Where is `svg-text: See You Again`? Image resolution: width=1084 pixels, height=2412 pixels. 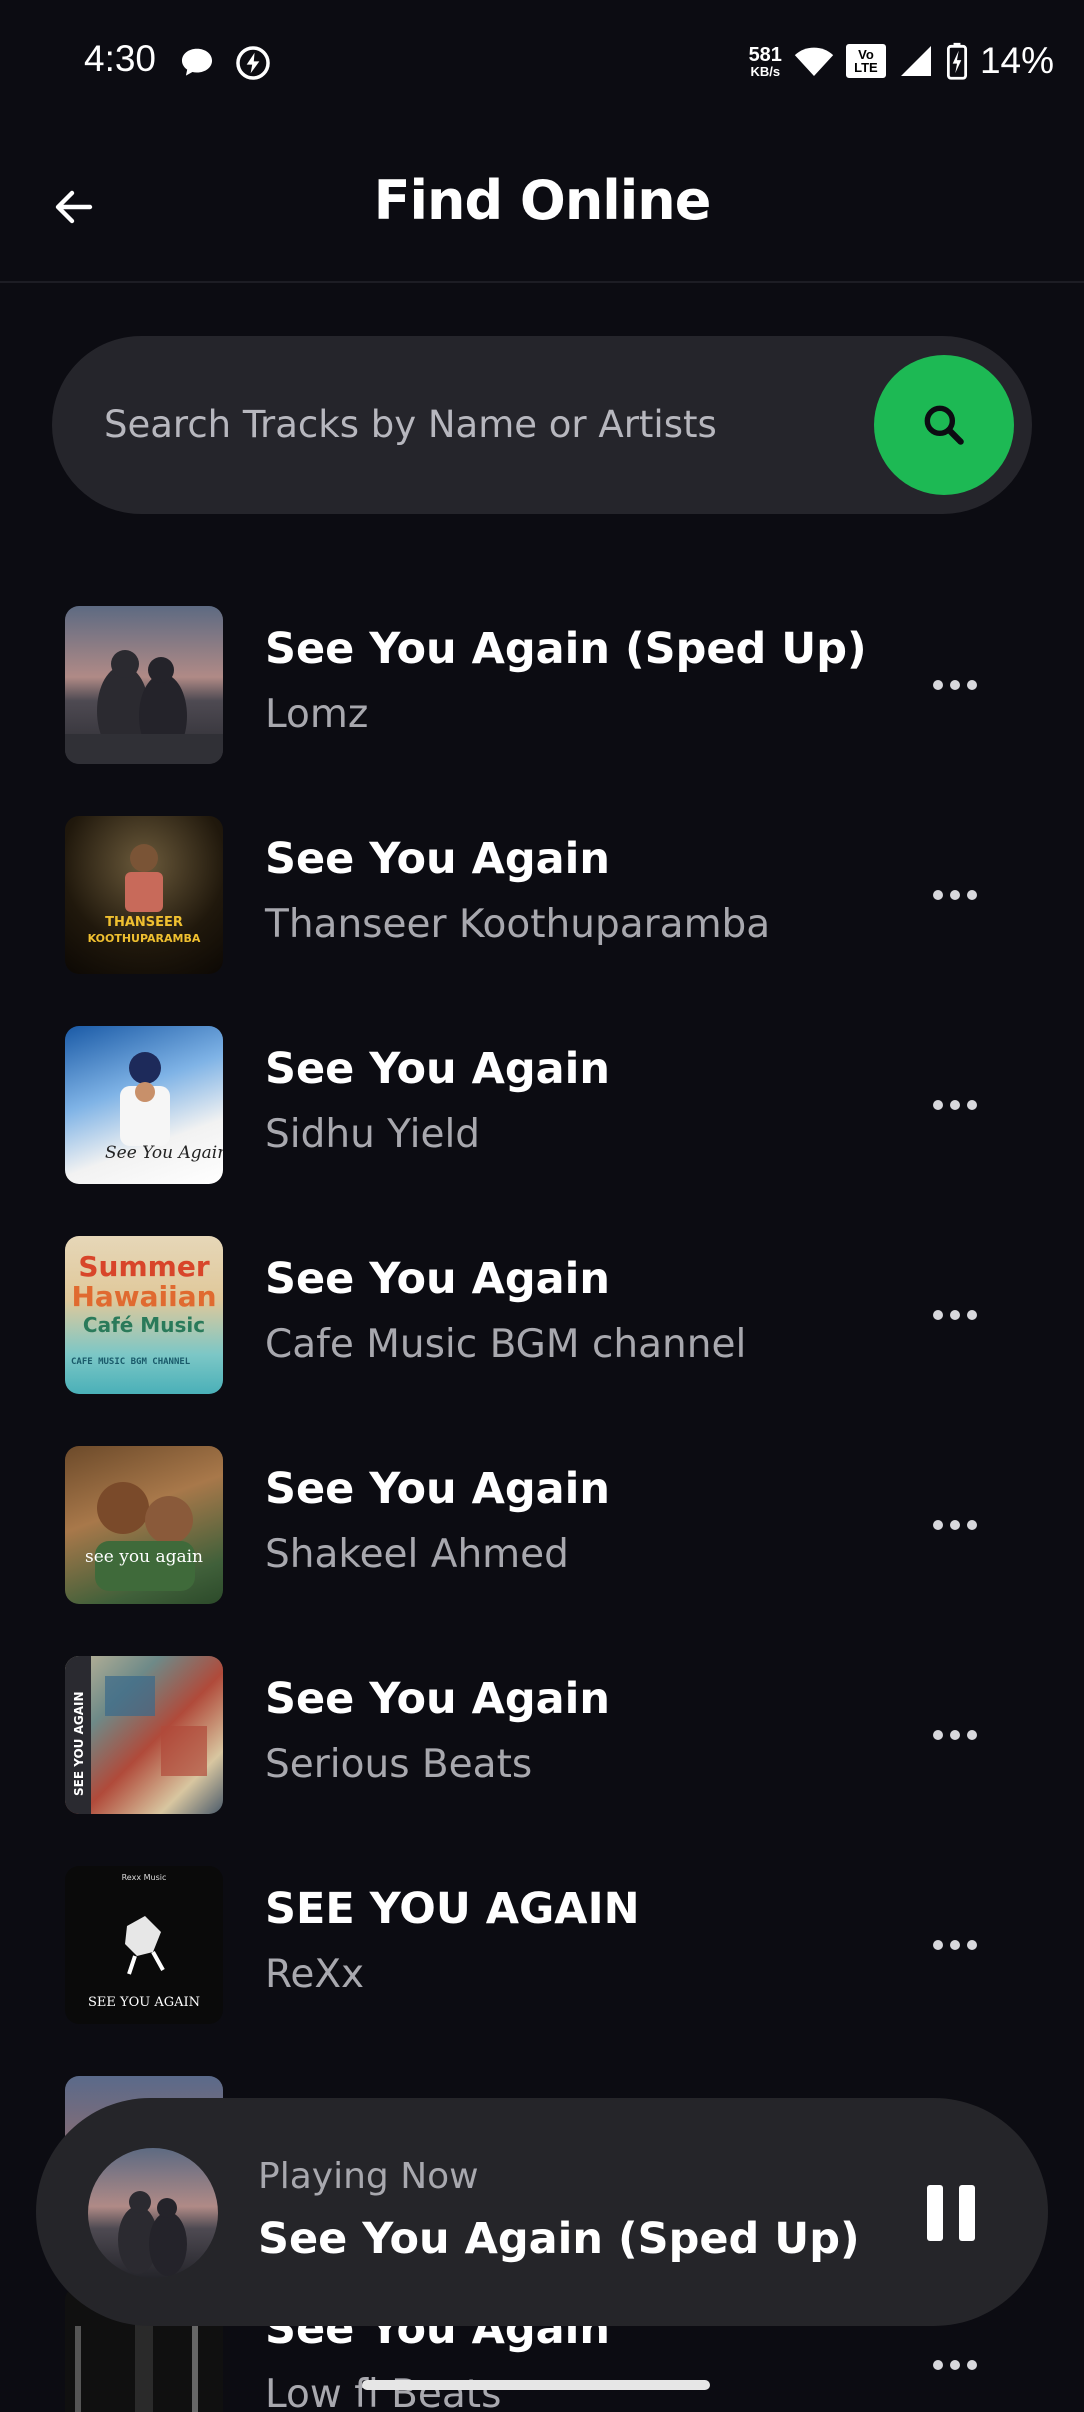
svg-text: See You Again is located at coordinates (164, 1153).